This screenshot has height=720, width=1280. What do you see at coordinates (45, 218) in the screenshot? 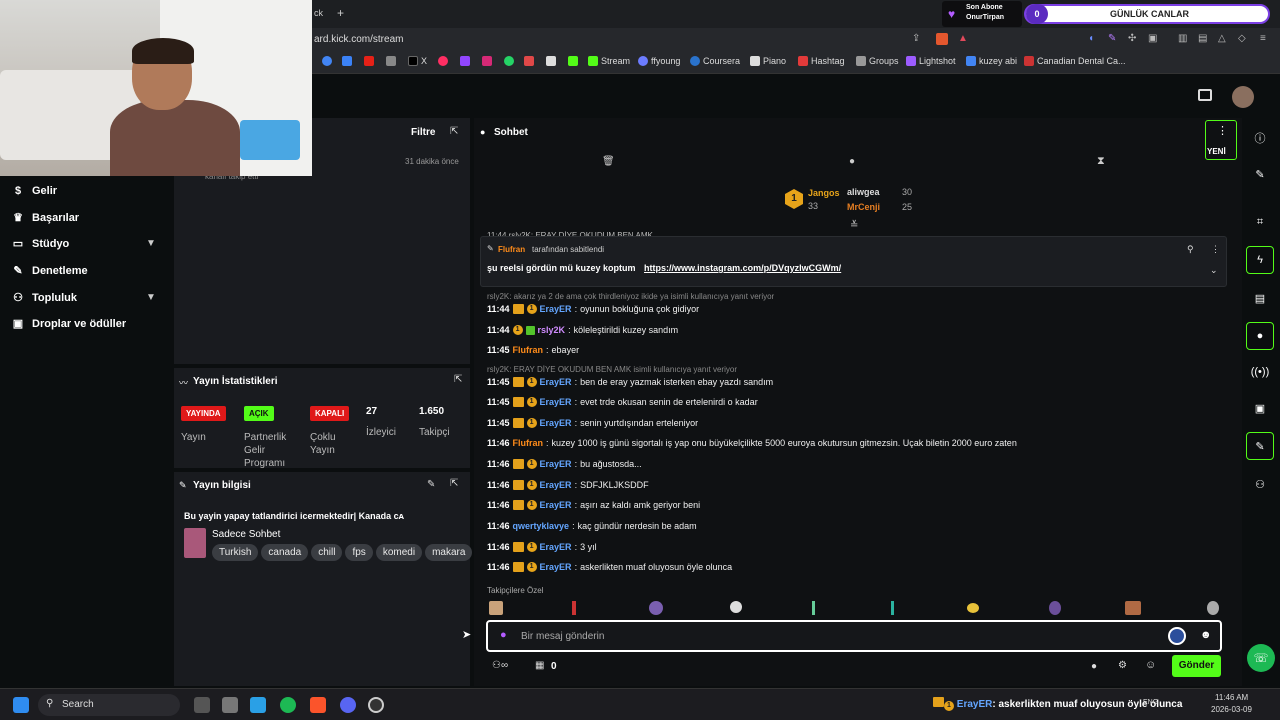
I see `sidebar-item-basarilar: ♛ Başarılar` at bounding box center [45, 218].